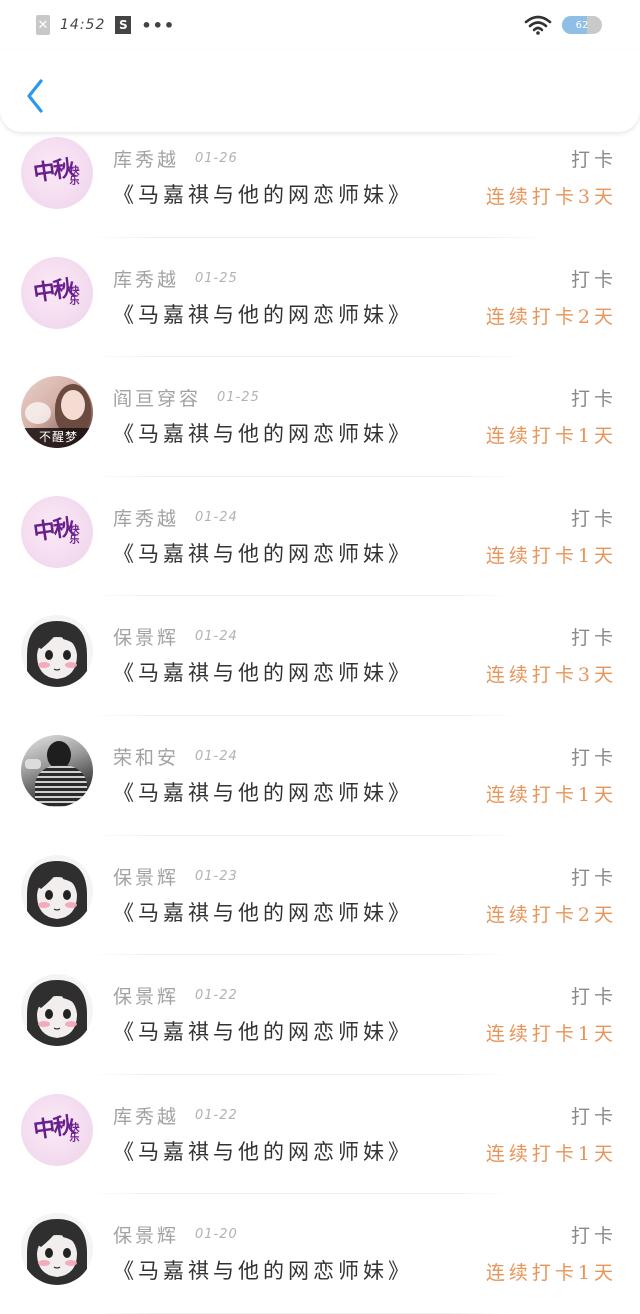 This screenshot has width=640, height=1314. Describe the element at coordinates (33, 763) in the screenshot. I see `bw-portrait-hand` at that location.